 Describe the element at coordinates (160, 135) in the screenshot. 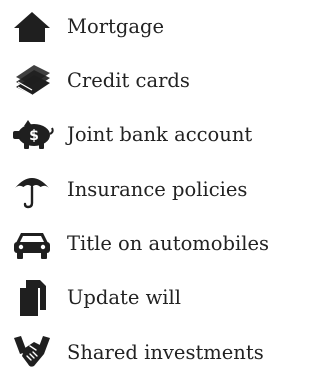

I see `list-item-label: Joint bank account` at that location.